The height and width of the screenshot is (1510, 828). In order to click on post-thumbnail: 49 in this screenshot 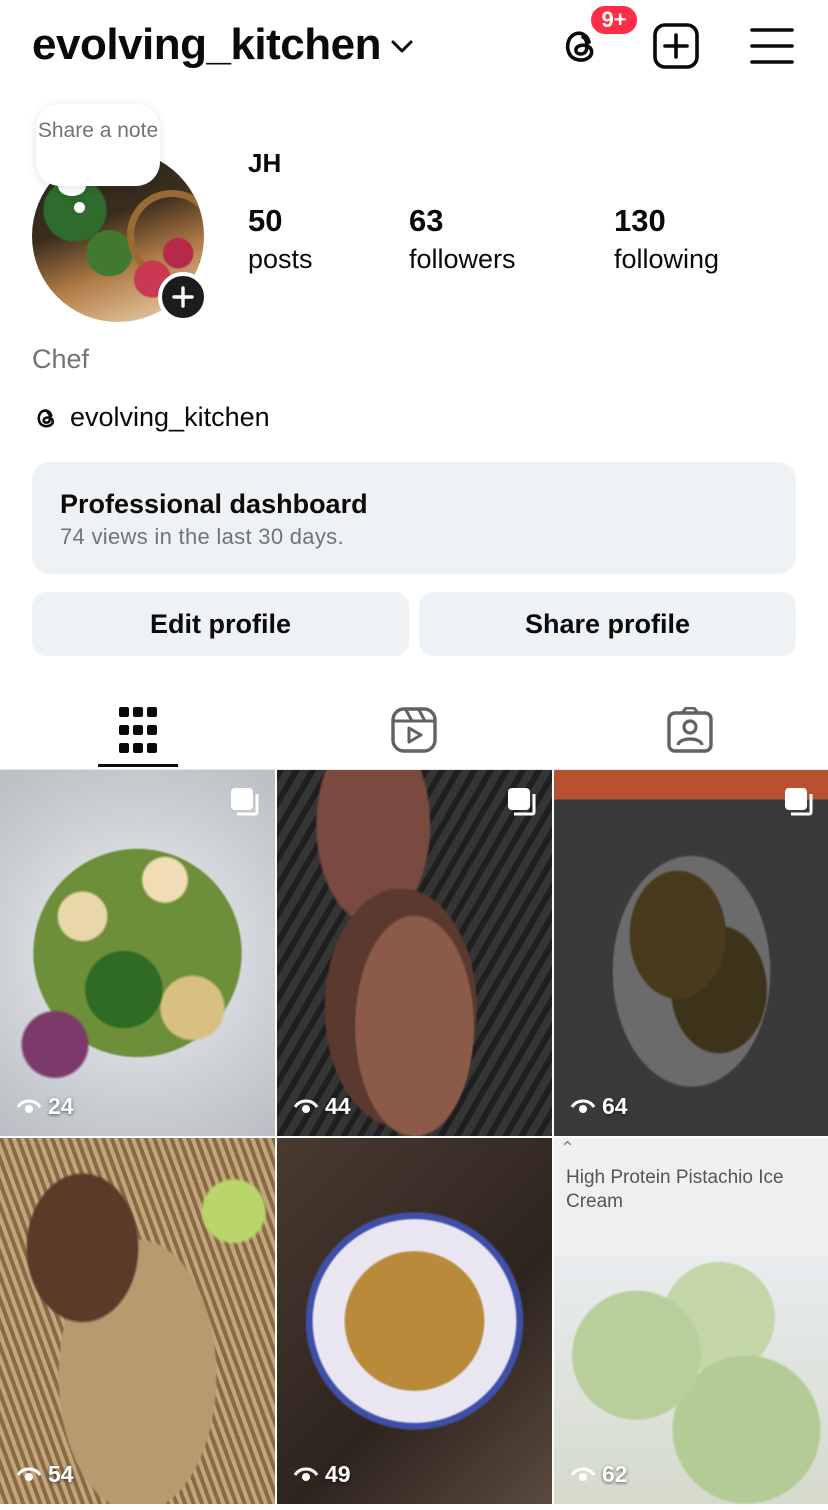, I will do `click(414, 1321)`.